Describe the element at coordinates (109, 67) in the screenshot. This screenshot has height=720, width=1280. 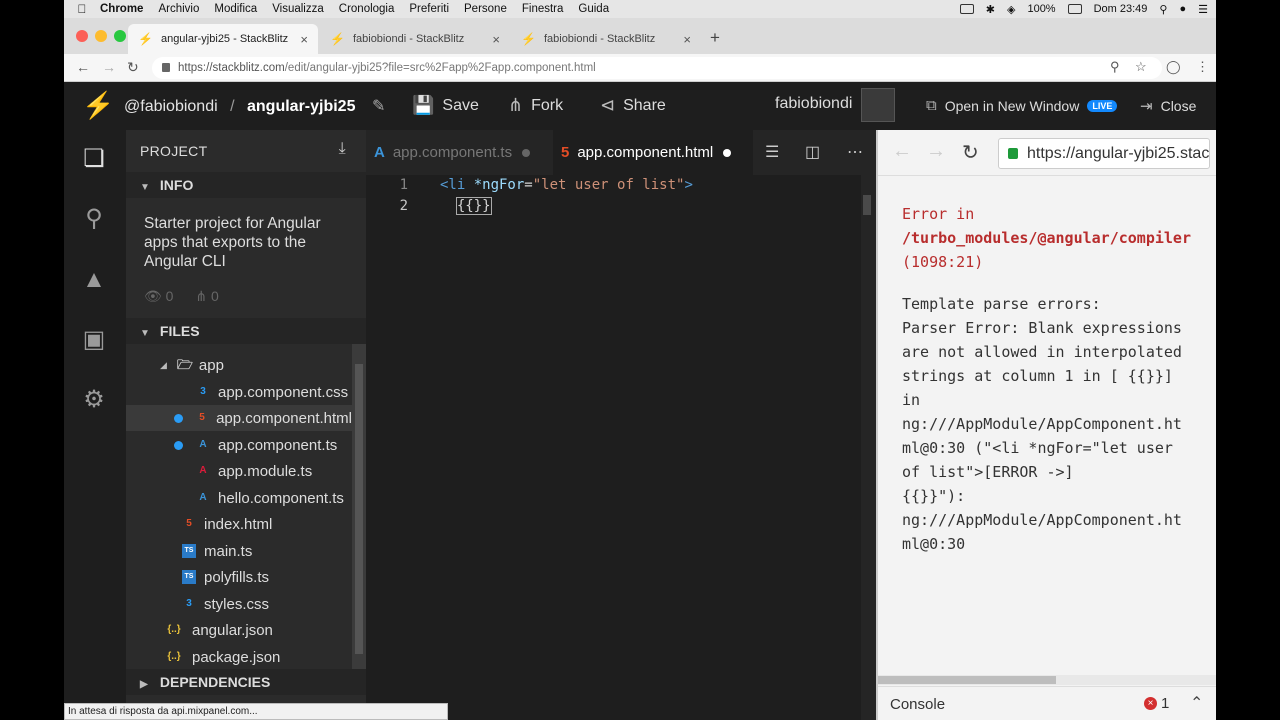
I see `forward-icon: →` at that location.